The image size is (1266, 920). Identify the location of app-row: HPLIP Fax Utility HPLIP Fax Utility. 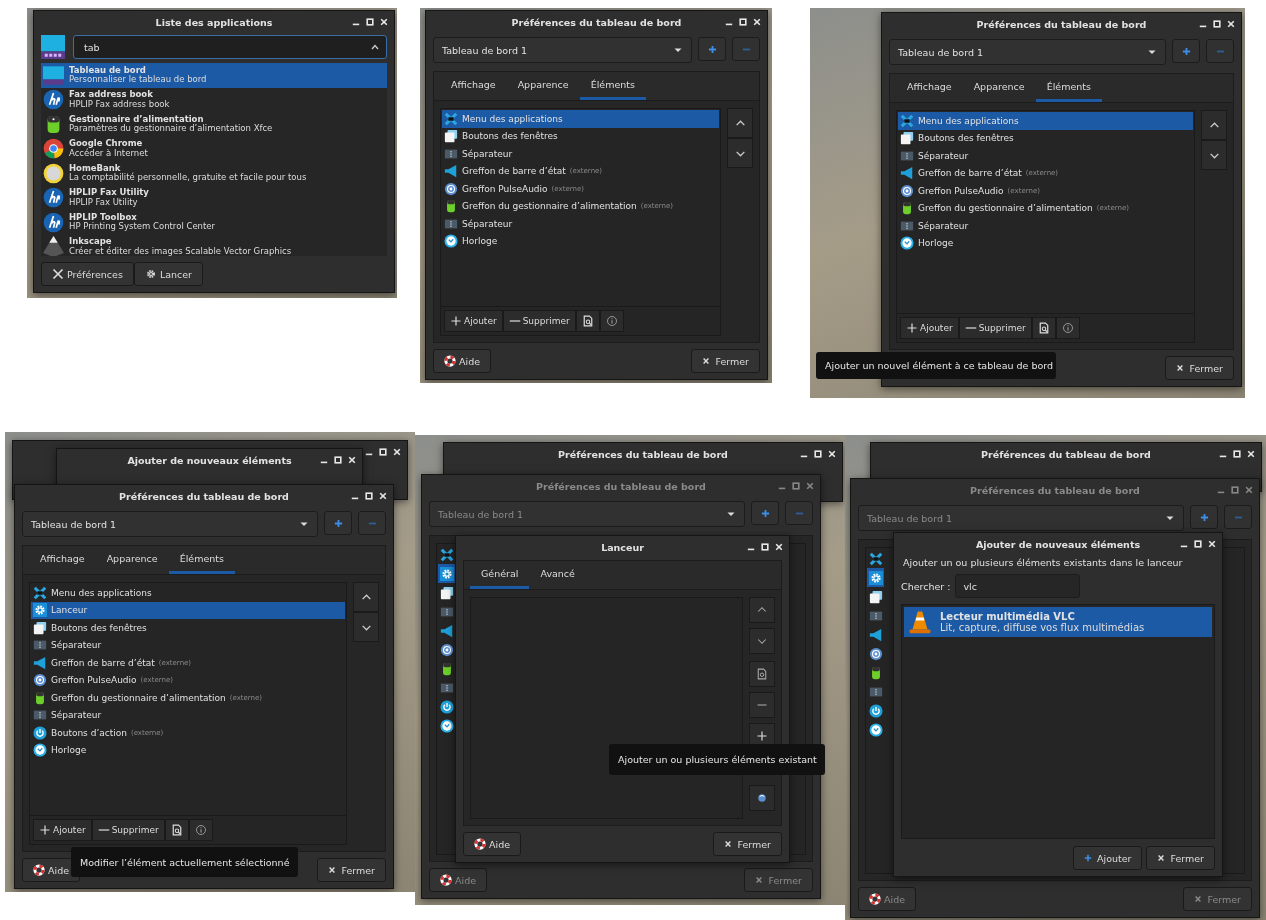
(214, 197).